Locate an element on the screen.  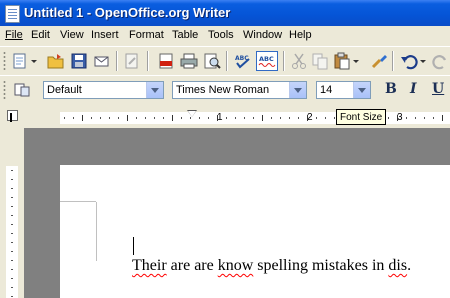
paragraph-style-combo: Default is located at coordinates (103, 90).